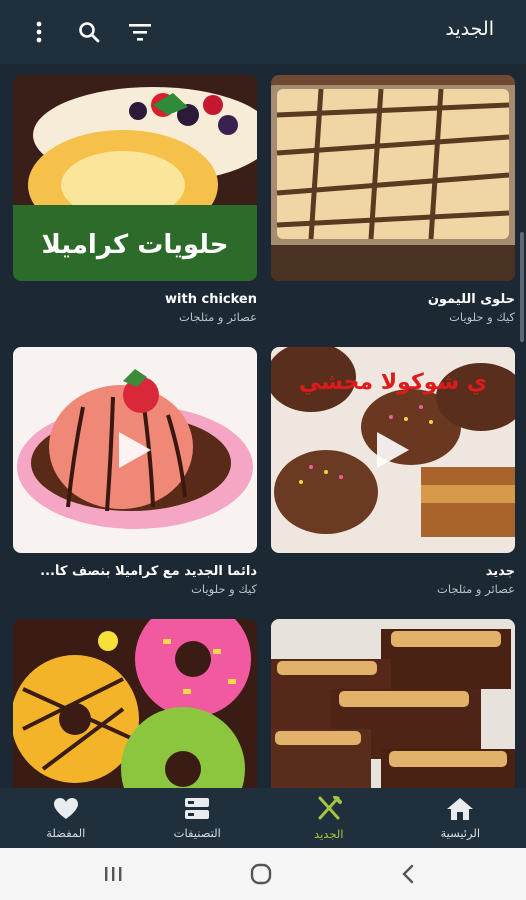  What do you see at coordinates (135, 178) in the screenshot?
I see `recipe-thumbnail: حلويات كراميلا` at bounding box center [135, 178].